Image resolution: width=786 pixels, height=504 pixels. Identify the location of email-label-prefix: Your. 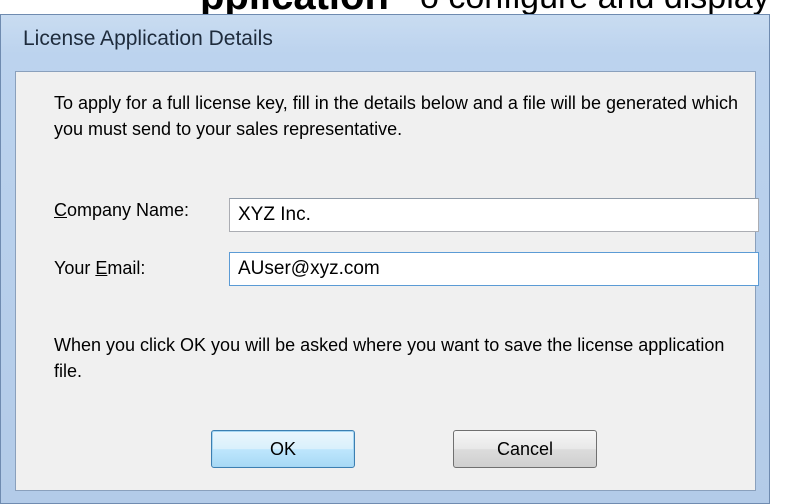
(75, 268).